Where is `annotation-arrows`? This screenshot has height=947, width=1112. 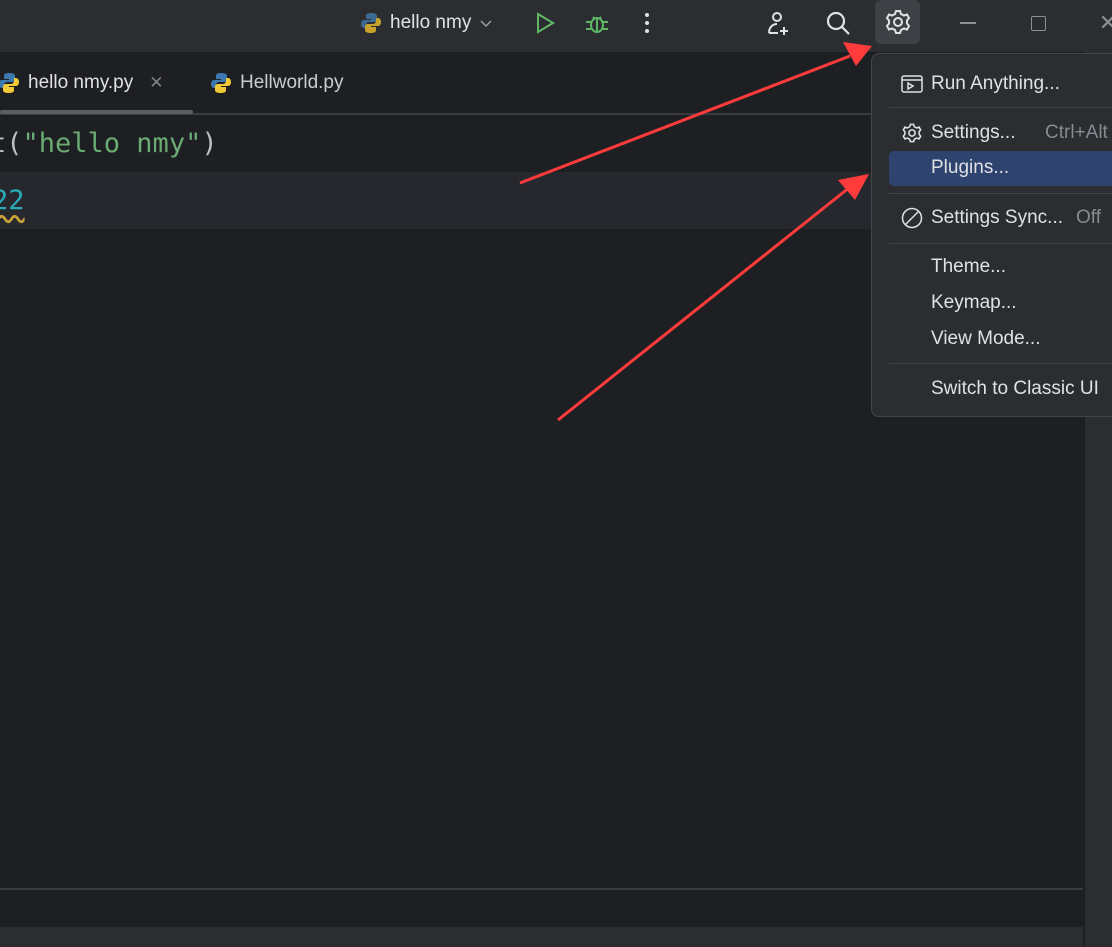
annotation-arrows is located at coordinates (695, 232).